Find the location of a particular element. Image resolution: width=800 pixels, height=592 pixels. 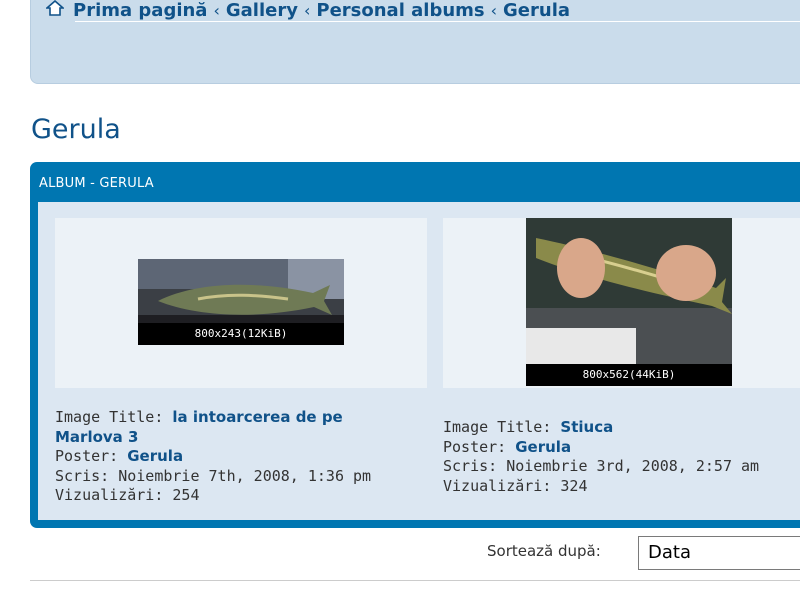

posted-date: Scris: Noiembrie 7th, 2008, 1:36 pm is located at coordinates (213, 475).